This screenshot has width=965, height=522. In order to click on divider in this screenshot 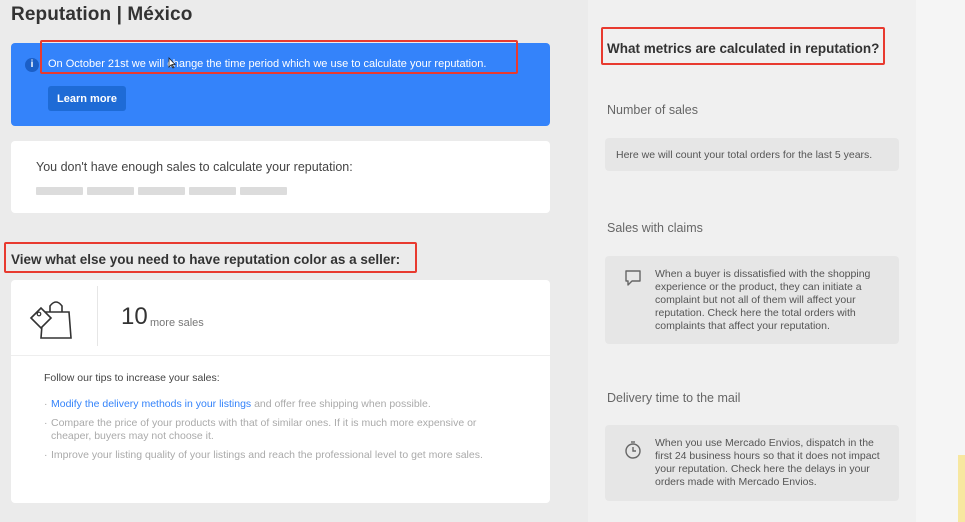, I will do `click(97, 316)`.